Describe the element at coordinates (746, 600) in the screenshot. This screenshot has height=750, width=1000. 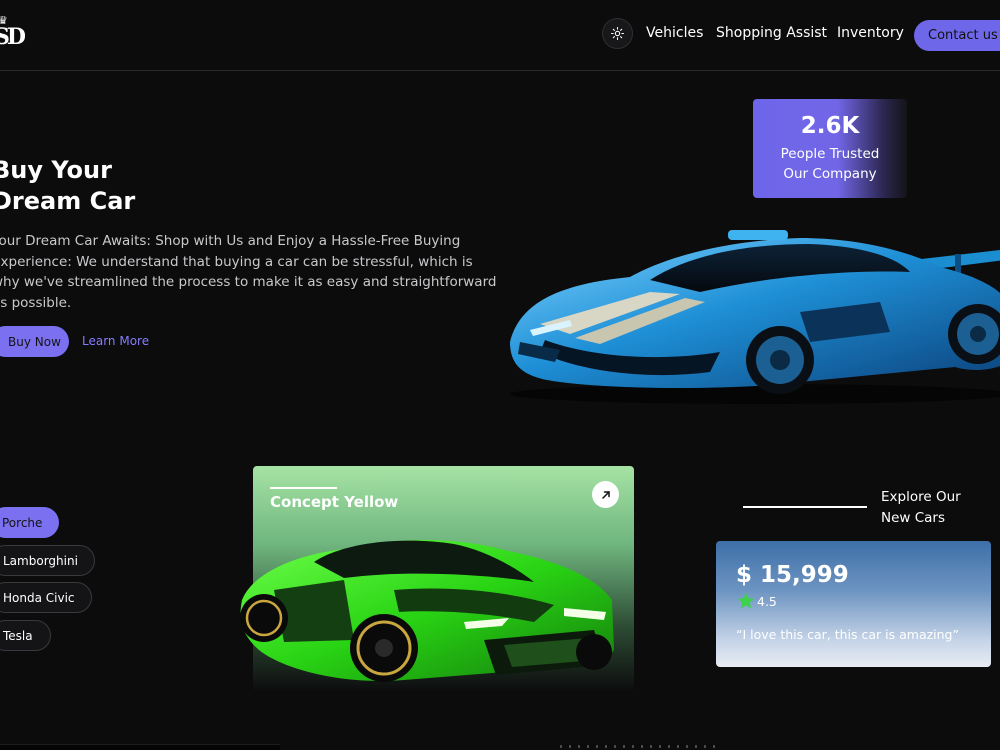
I see `star-icon` at that location.